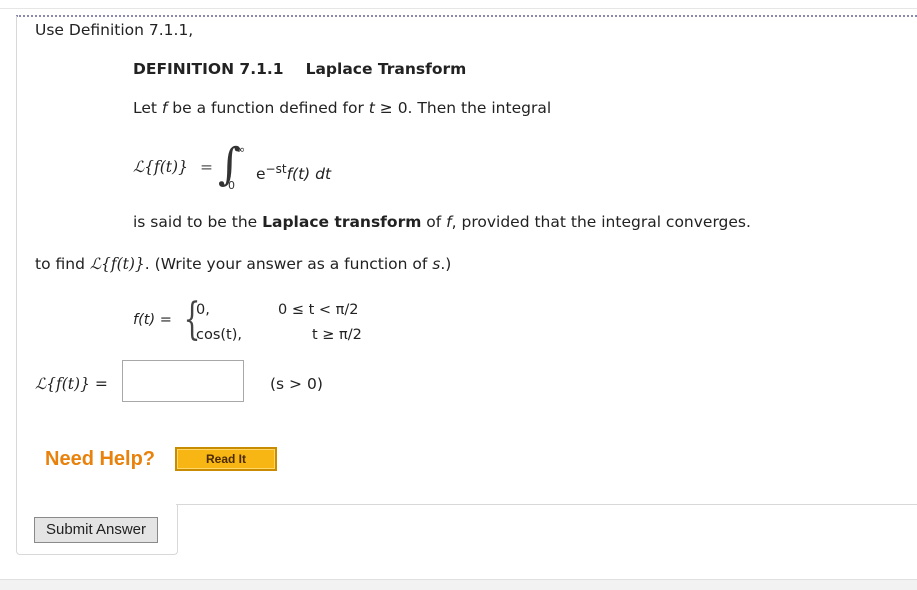 The image size is (917, 590). What do you see at coordinates (261, 174) in the screenshot?
I see `integrand-e: e` at bounding box center [261, 174].